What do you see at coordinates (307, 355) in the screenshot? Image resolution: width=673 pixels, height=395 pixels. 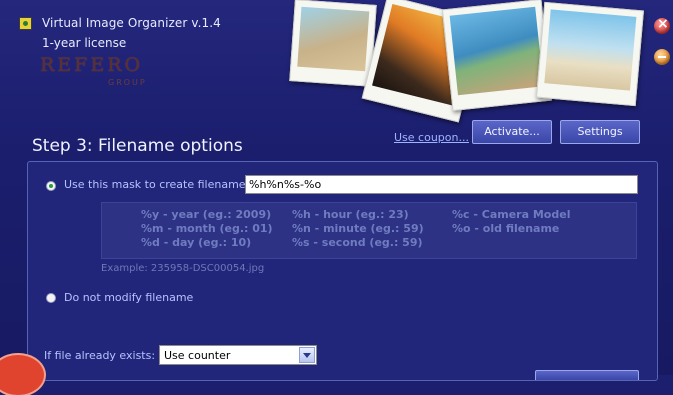 I see `chevron-down-icon` at bounding box center [307, 355].